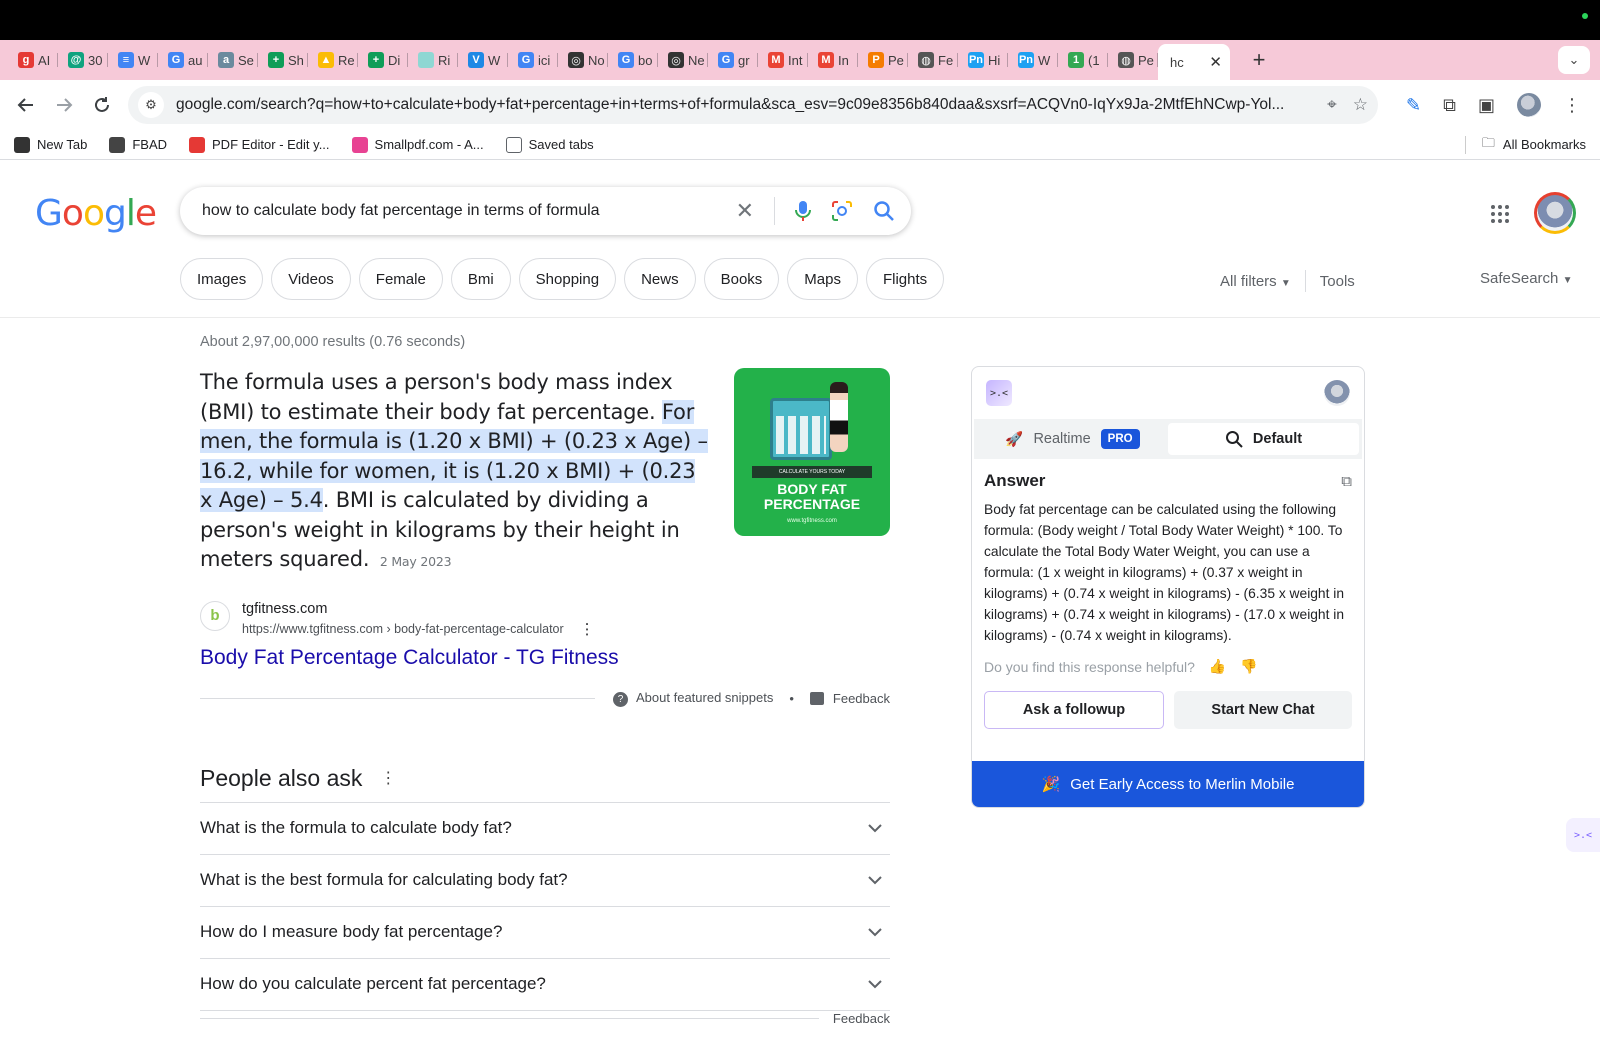  Describe the element at coordinates (842, 211) in the screenshot. I see `lens-search-icon` at that location.